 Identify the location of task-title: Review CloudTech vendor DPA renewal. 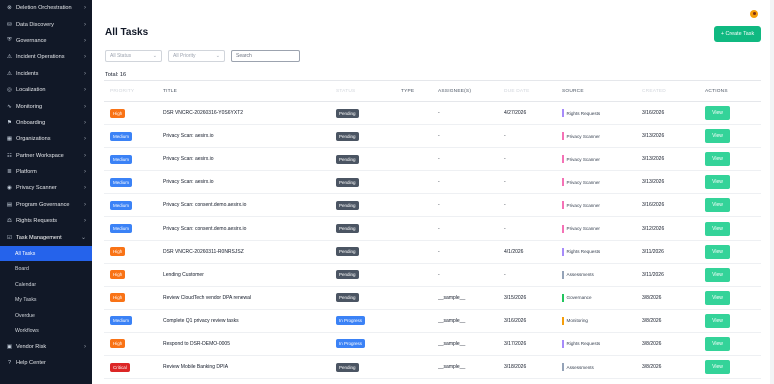
(249, 298).